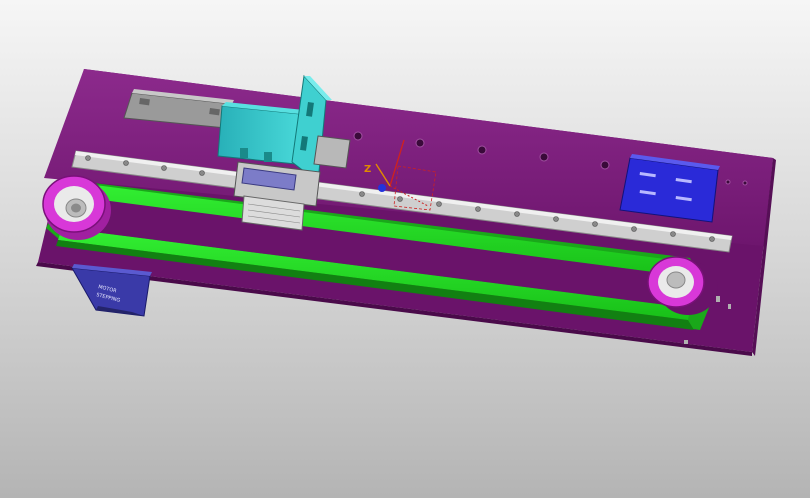  Describe the element at coordinates (669, 188) in the screenshot. I see `sensor-block` at that location.